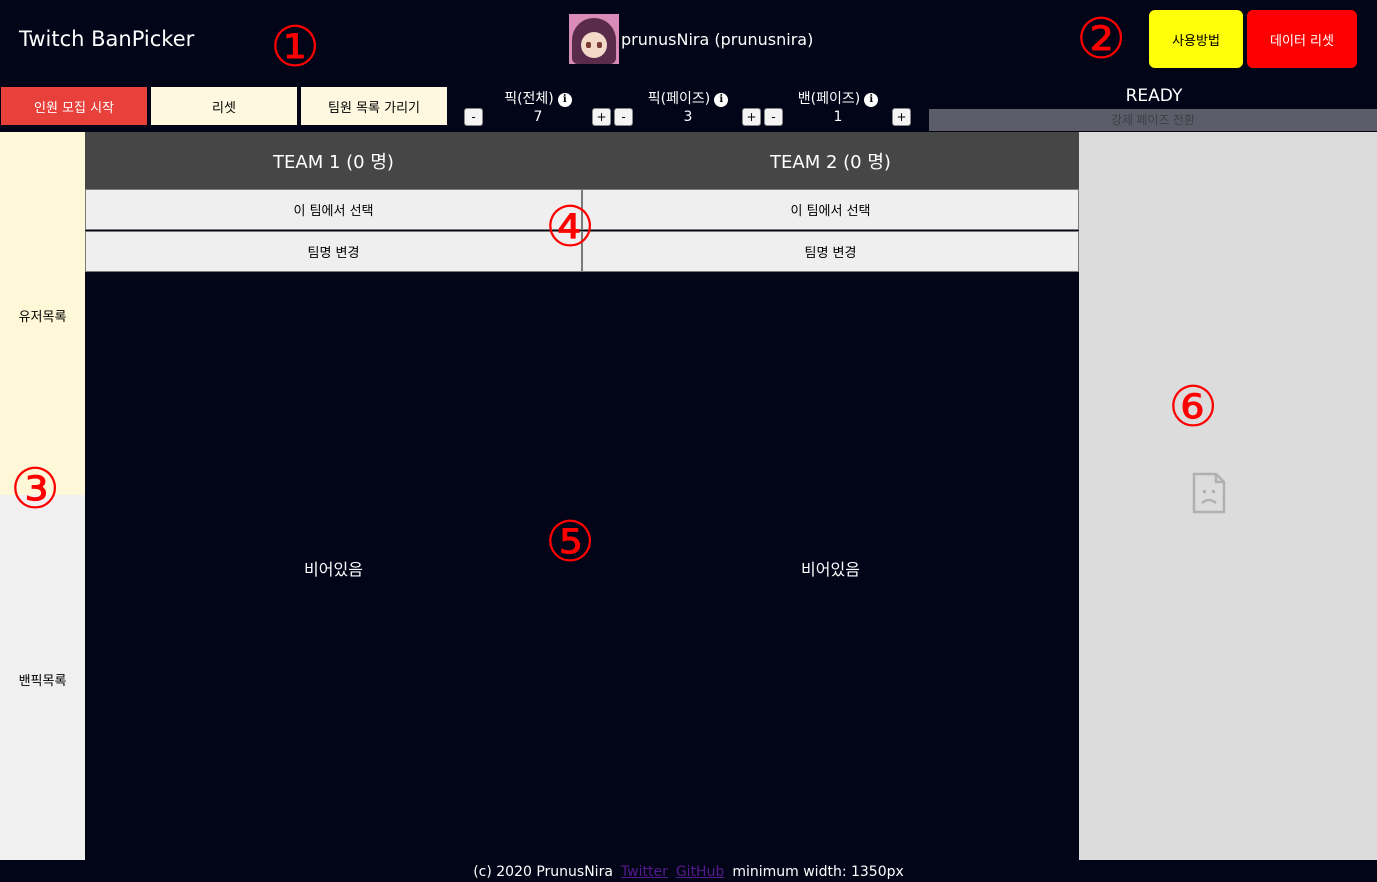 Image resolution: width=1377 pixels, height=882 pixels. I want to click on team1-header: TEAM 1 (0 명), so click(333, 162).